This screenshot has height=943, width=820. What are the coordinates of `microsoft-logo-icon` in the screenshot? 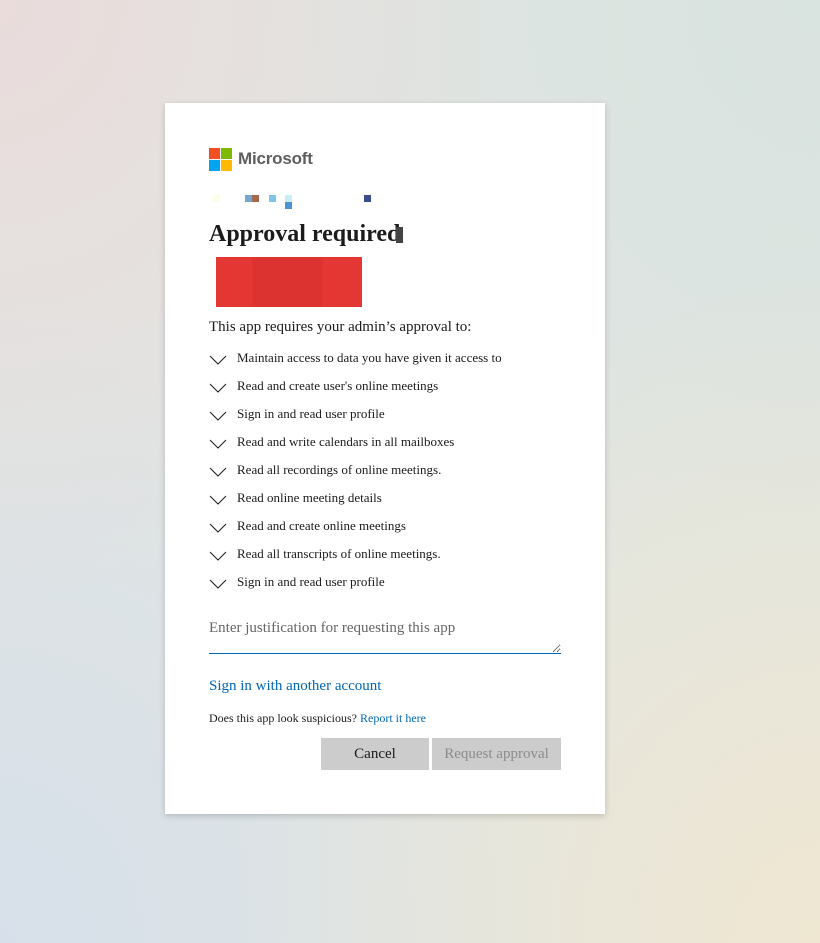 It's located at (220, 159).